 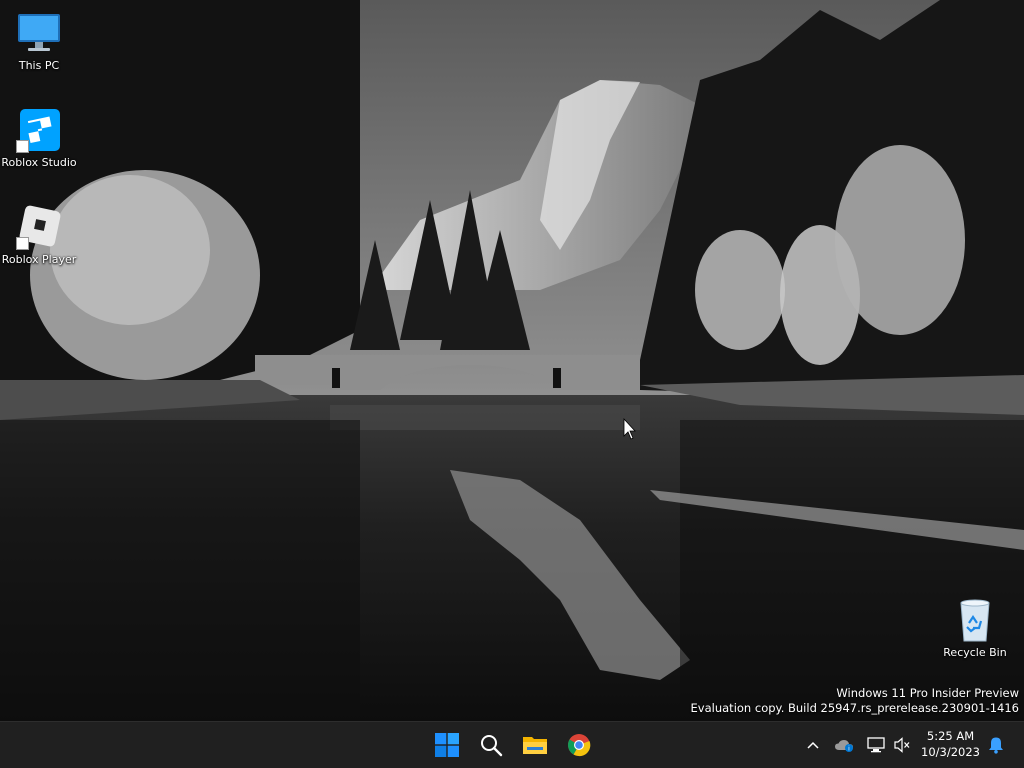 I want to click on folder-icon, so click(x=535, y=745).